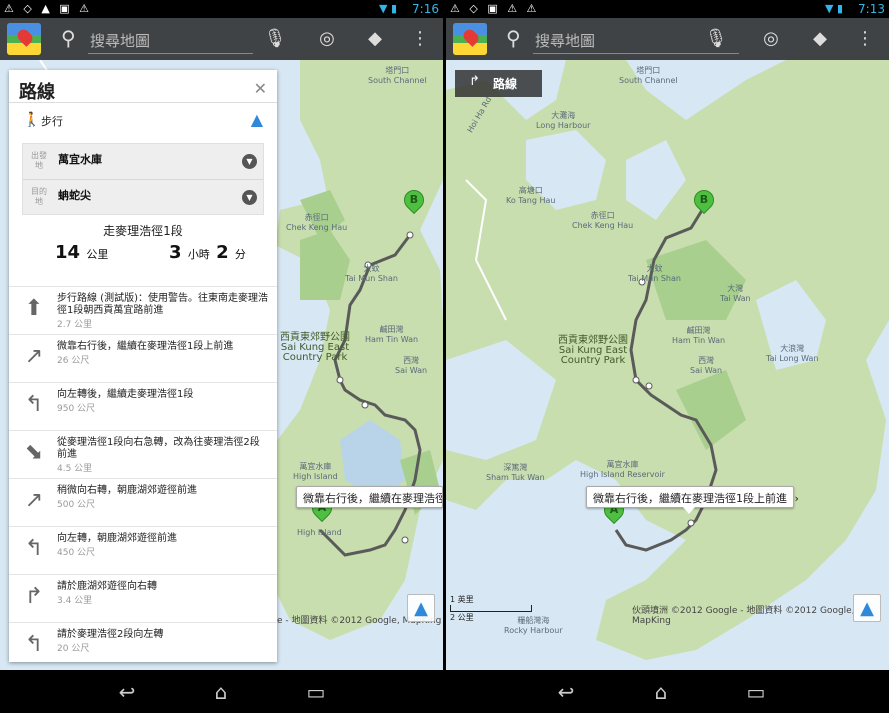 The width and height of the screenshot is (889, 713). Describe the element at coordinates (75, 325) in the screenshot. I see `step-distance: 2.7 公里` at that location.